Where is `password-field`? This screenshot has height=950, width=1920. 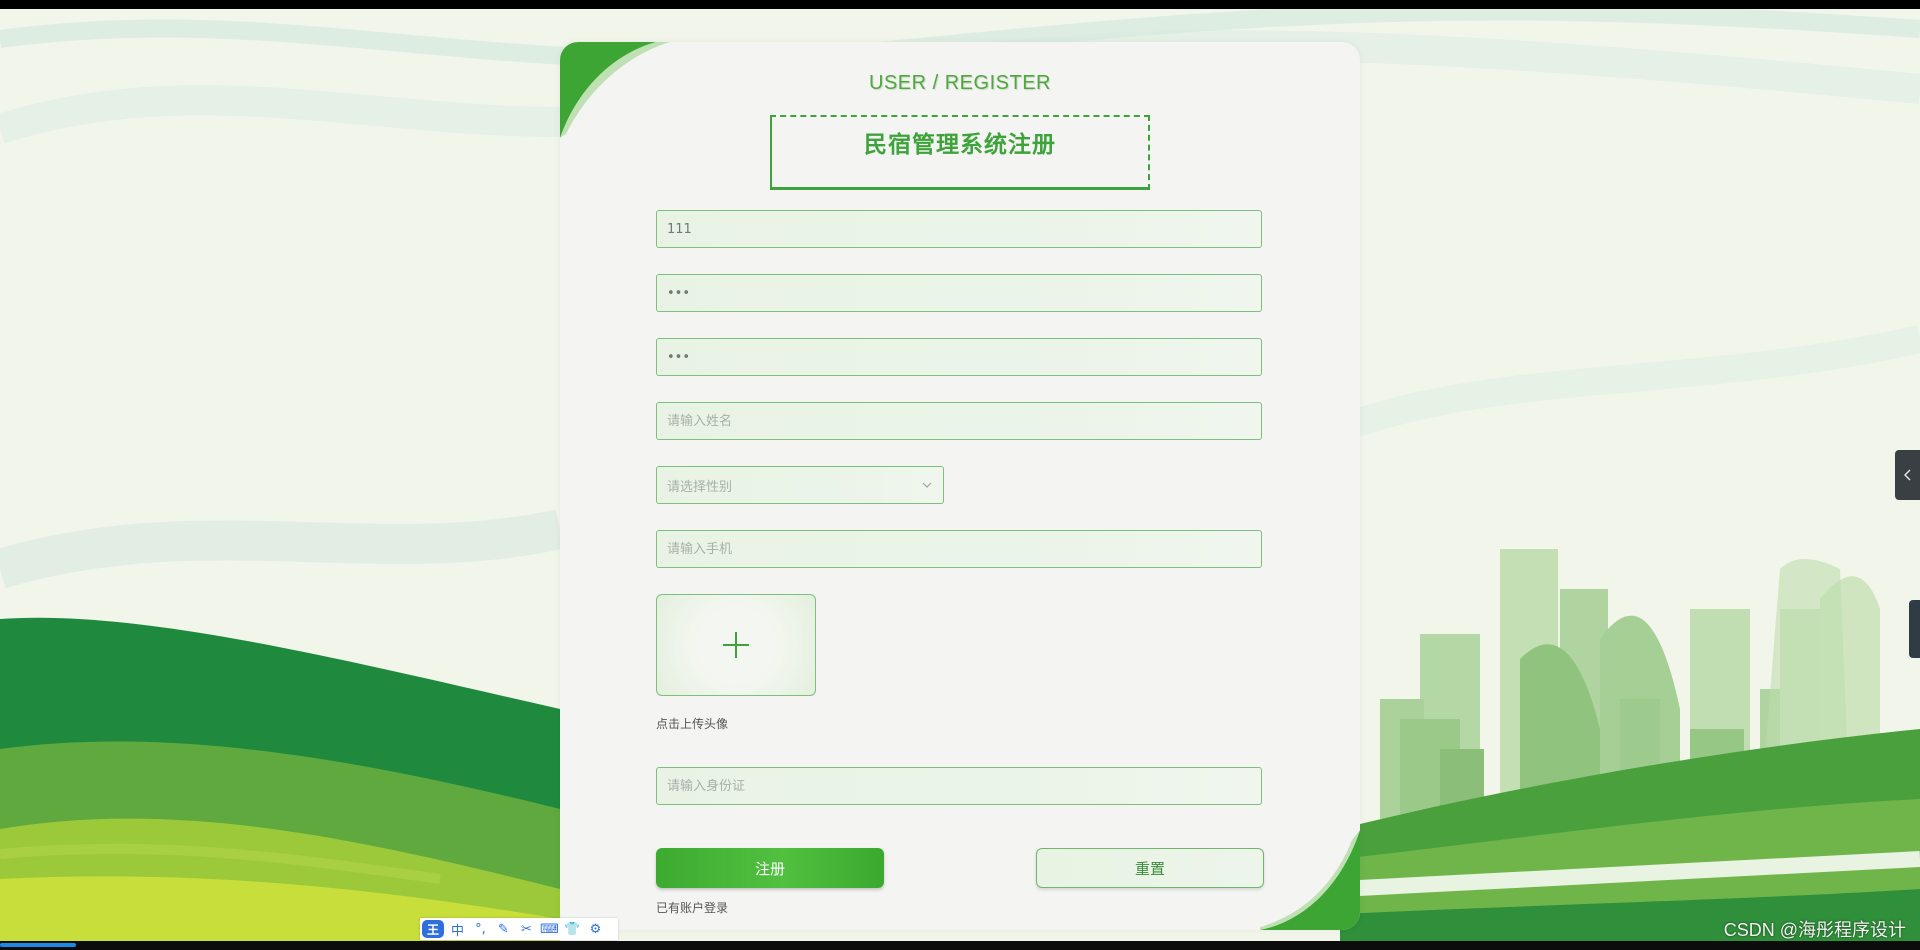 password-field is located at coordinates (959, 293).